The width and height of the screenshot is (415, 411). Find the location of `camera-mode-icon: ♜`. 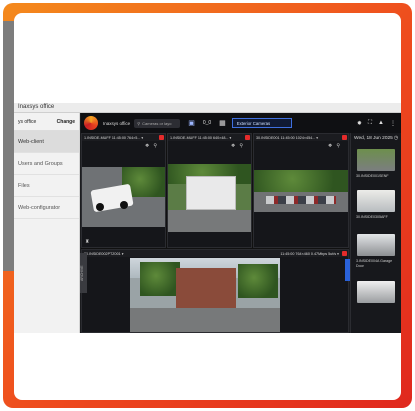

camera-mode-icon: ♜ is located at coordinates (87, 242).